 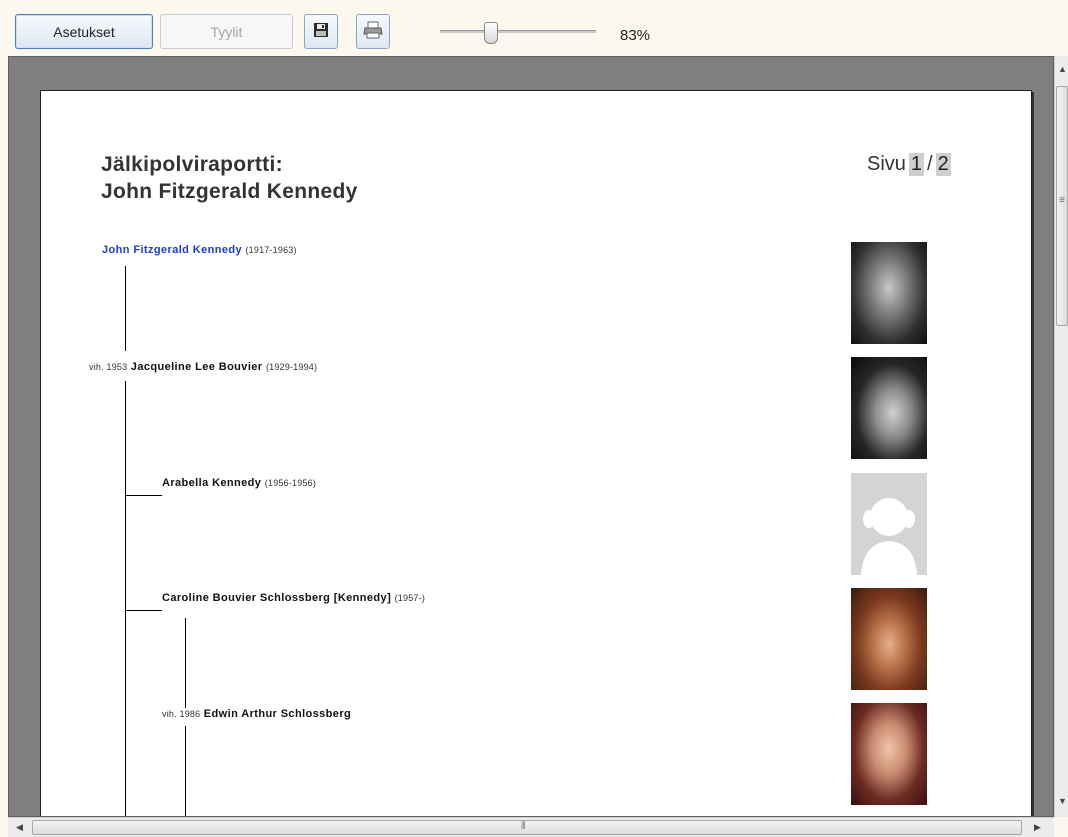 What do you see at coordinates (290, 483) in the screenshot?
I see `person-years: (1956-1956)` at bounding box center [290, 483].